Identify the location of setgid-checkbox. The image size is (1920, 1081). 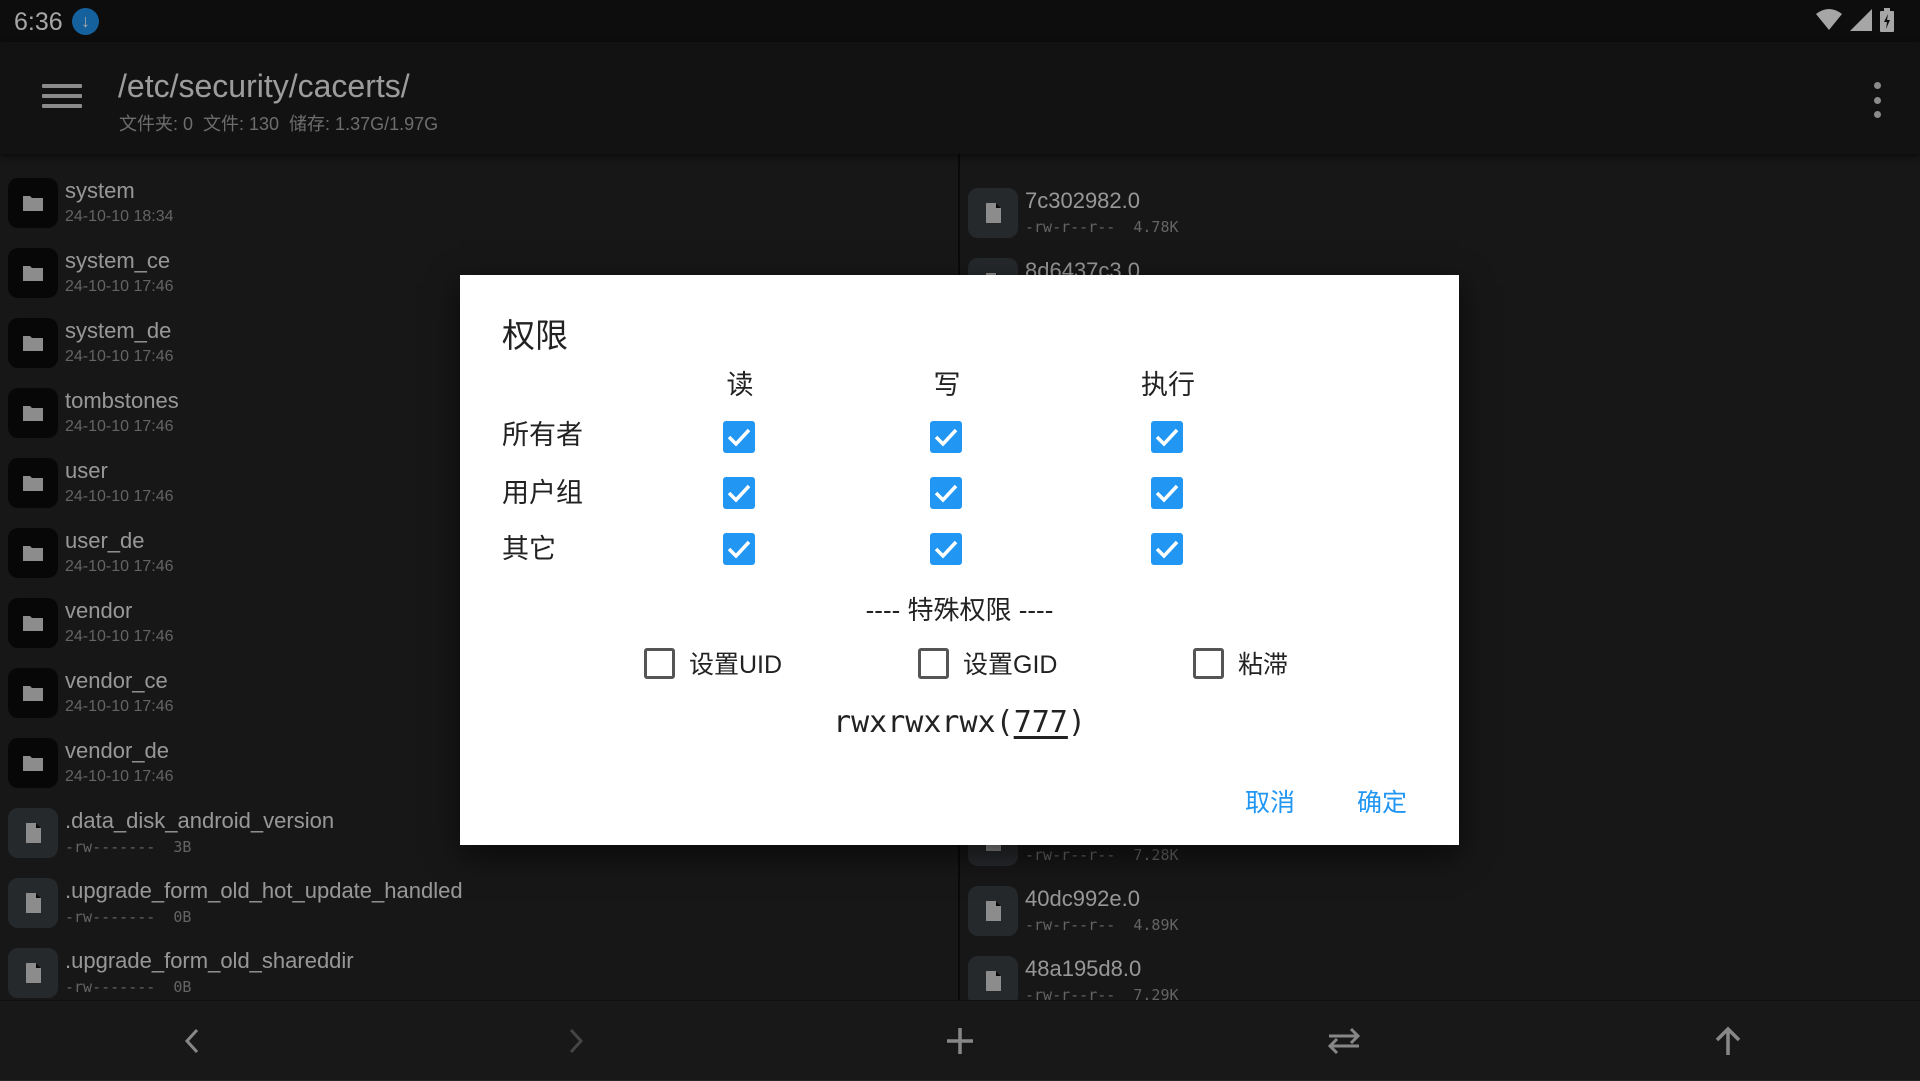
(933, 663).